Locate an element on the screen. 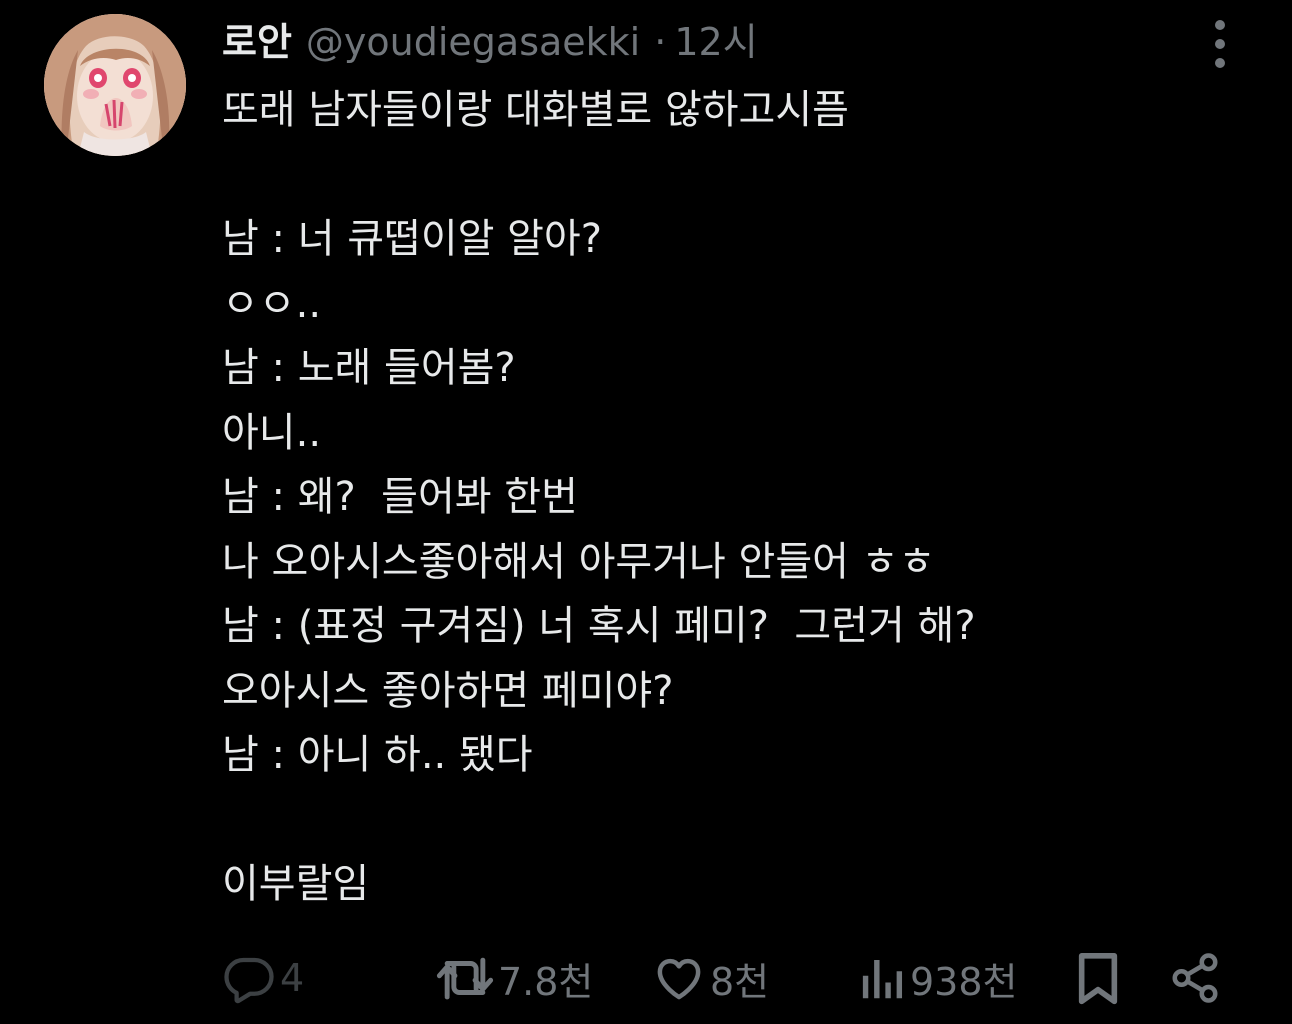 This screenshot has width=1292, height=1024. tweet-line: 남 : (표정 구겨짐) 너 혹시 페미? 그런거 해? is located at coordinates (599, 626).